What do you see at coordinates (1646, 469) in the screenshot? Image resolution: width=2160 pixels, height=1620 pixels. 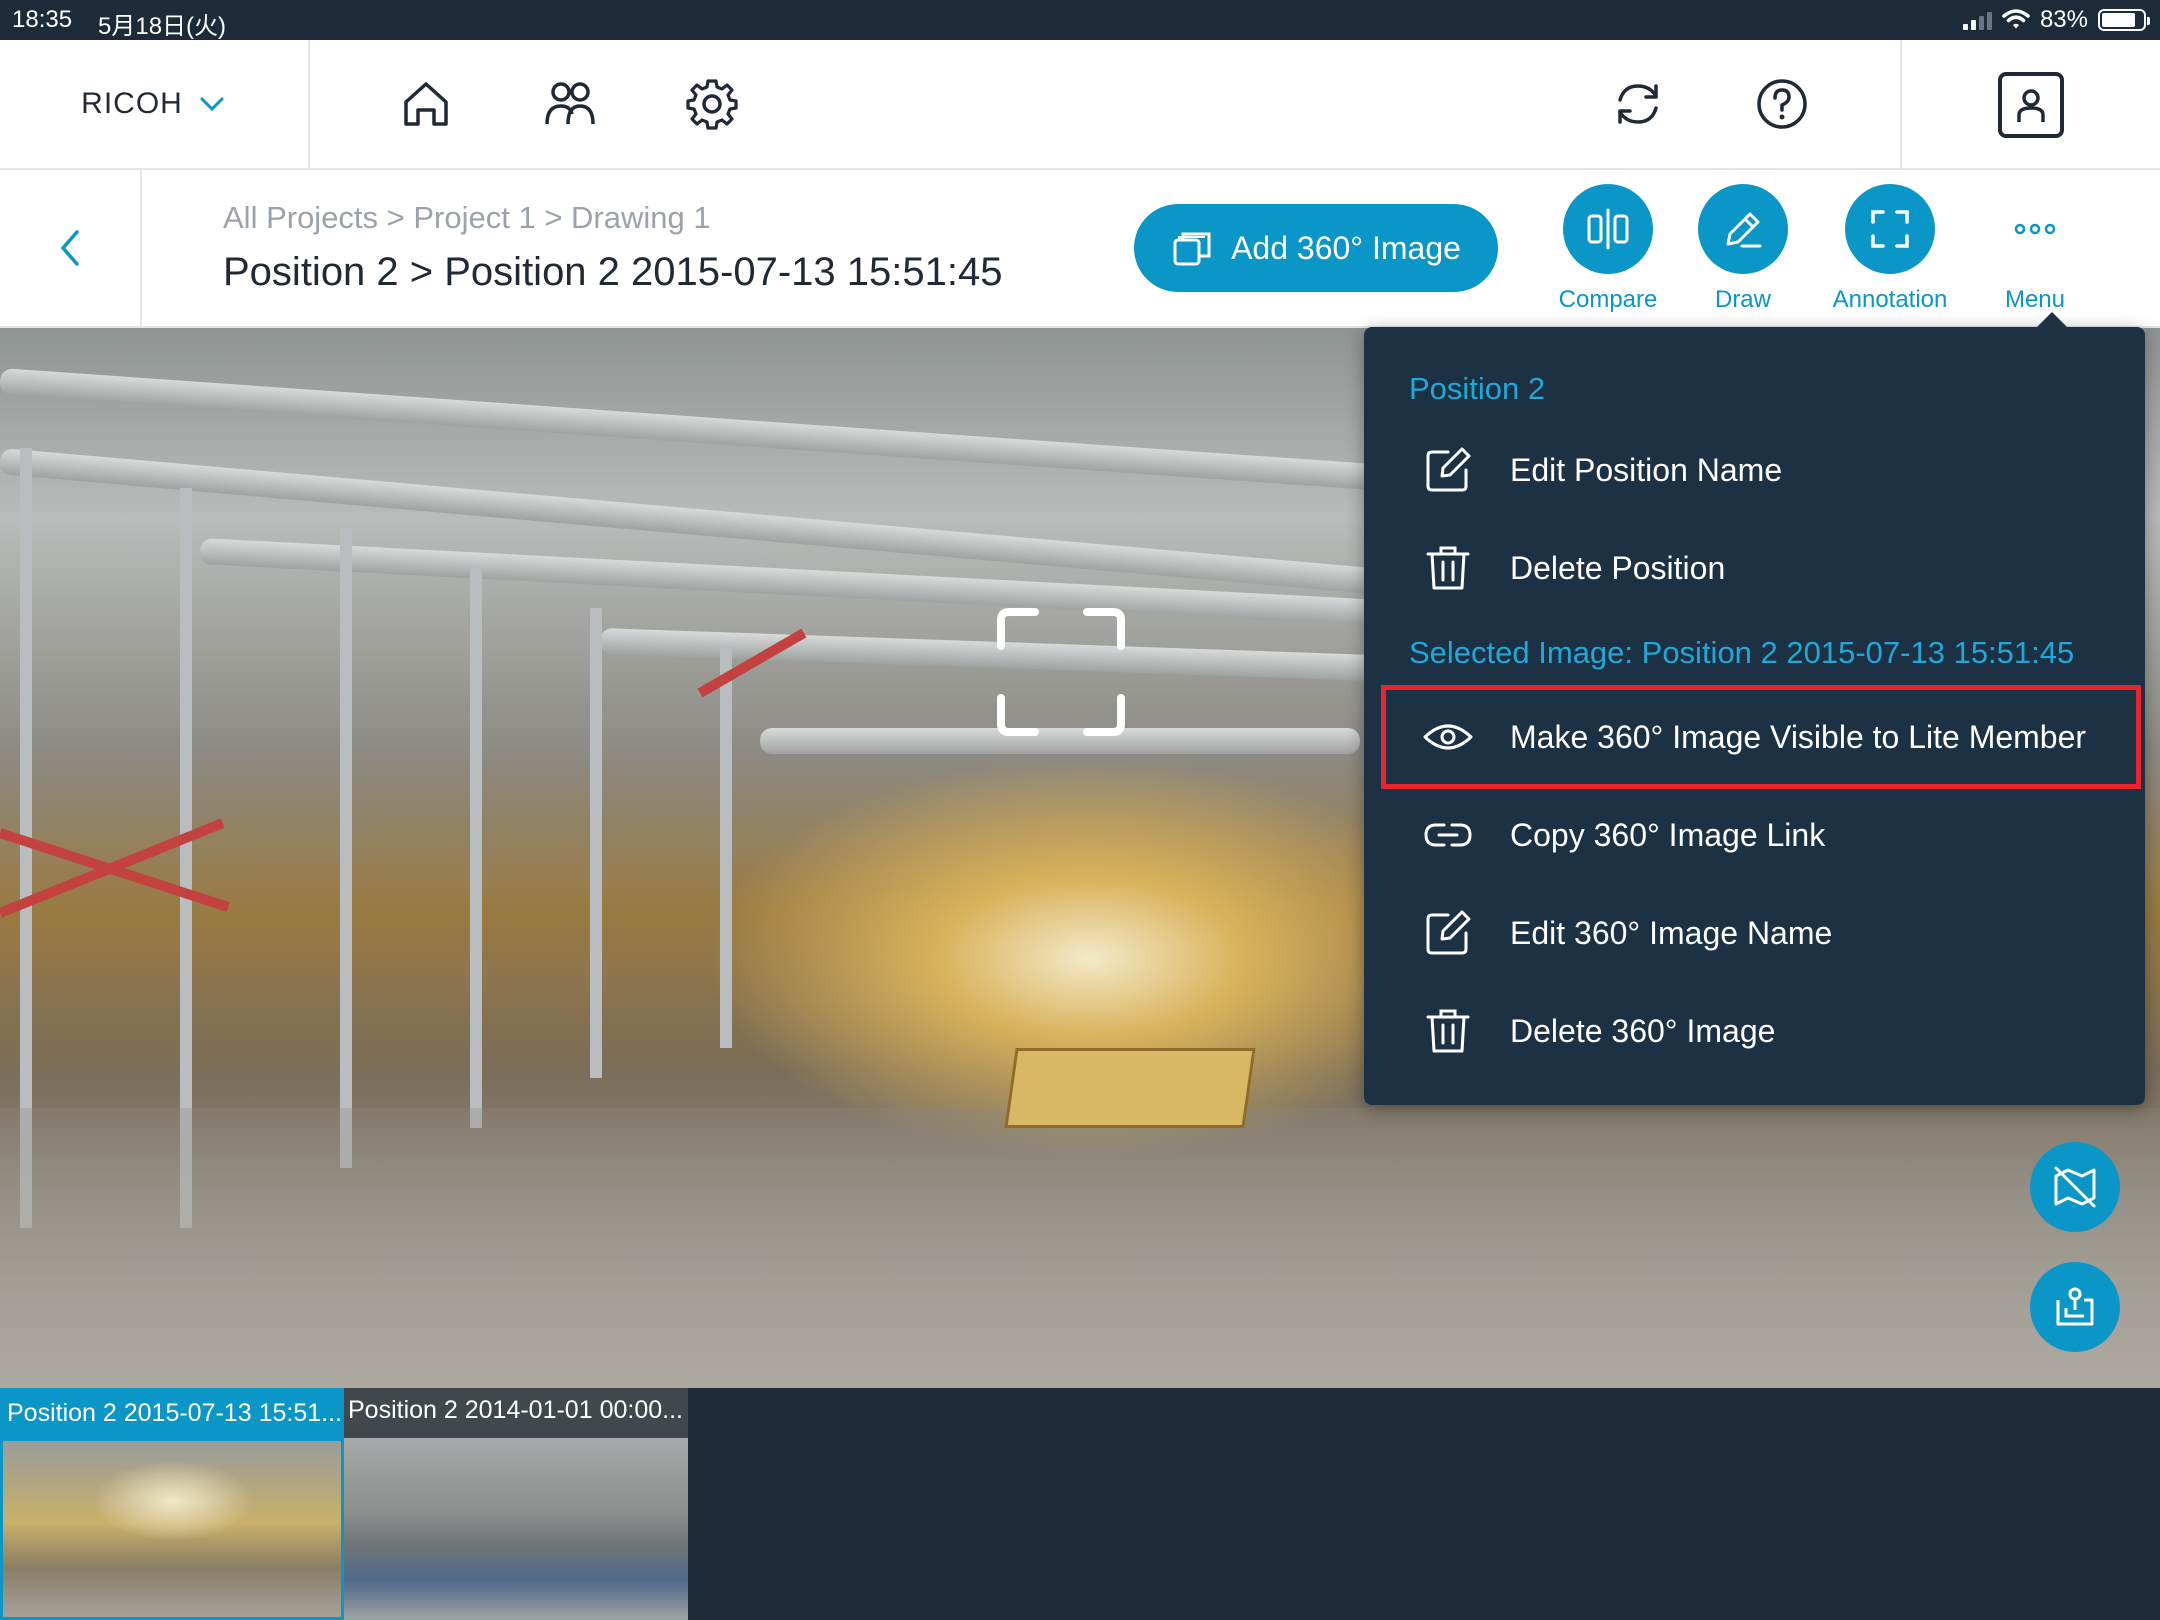 I see `edit-position-name-label: Edit Position Name` at bounding box center [1646, 469].